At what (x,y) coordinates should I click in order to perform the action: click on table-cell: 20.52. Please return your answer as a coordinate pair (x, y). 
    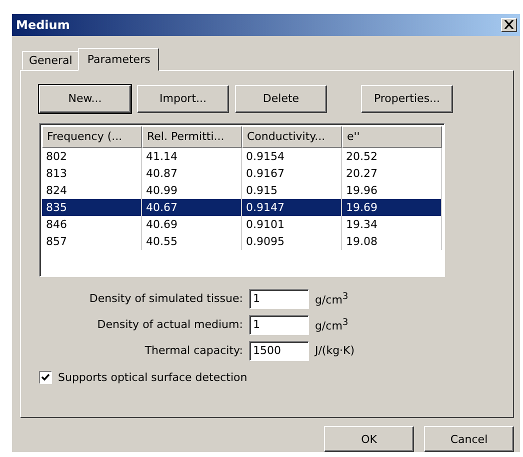
    Looking at the image, I should click on (392, 156).